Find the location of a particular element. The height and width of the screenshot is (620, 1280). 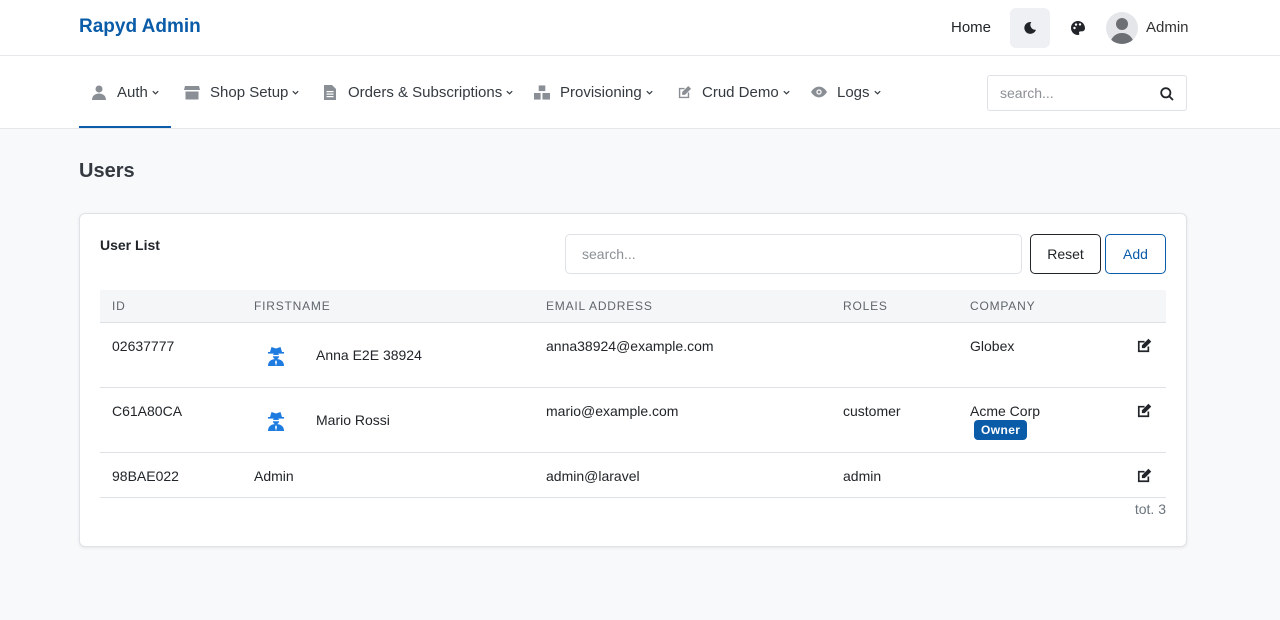

nav-item-shop-setup: Shop Setup is located at coordinates (242, 92).